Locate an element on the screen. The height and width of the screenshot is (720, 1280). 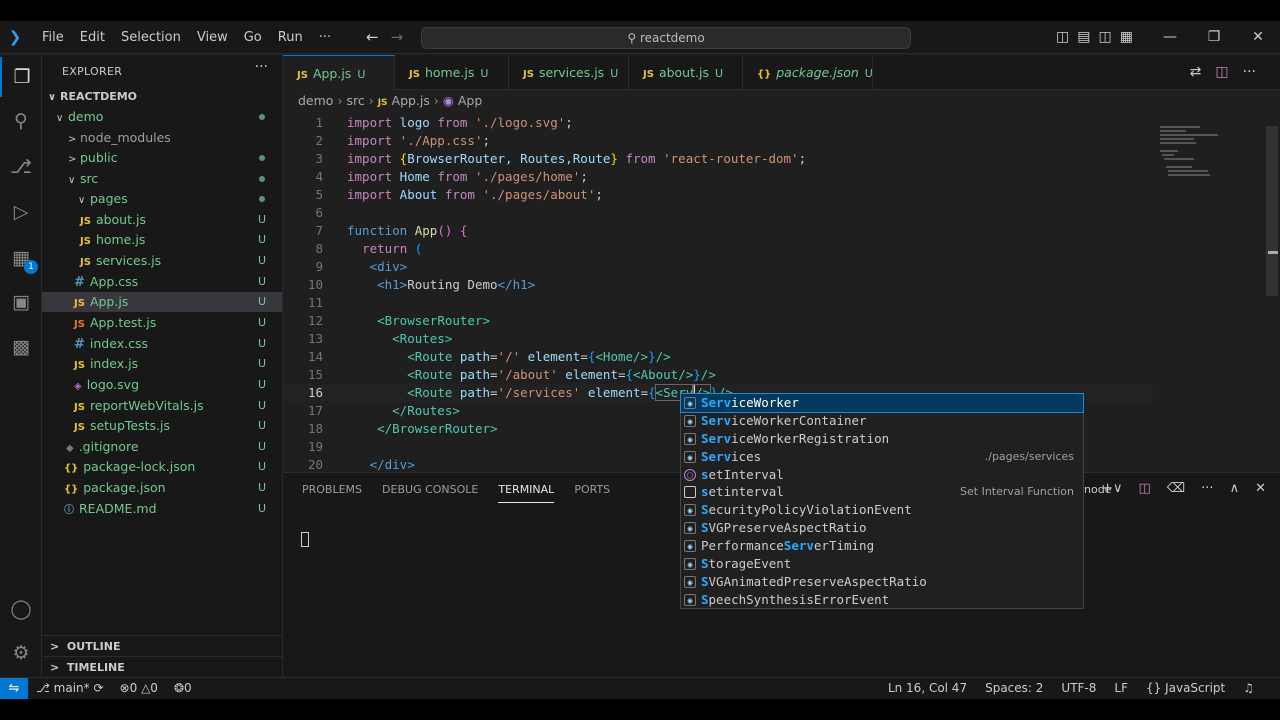
suggestion-item: ◉ PerformanceServerTiming is located at coordinates (882, 546).